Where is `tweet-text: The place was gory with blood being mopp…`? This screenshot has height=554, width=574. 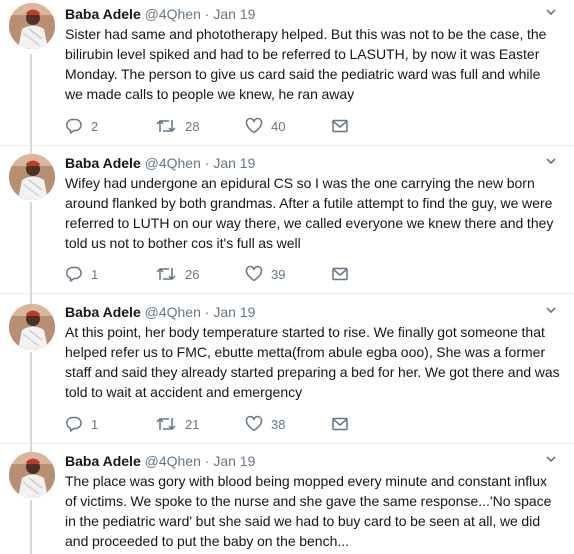 tweet-text: The place was gory with blood being mopp… is located at coordinates (308, 511).